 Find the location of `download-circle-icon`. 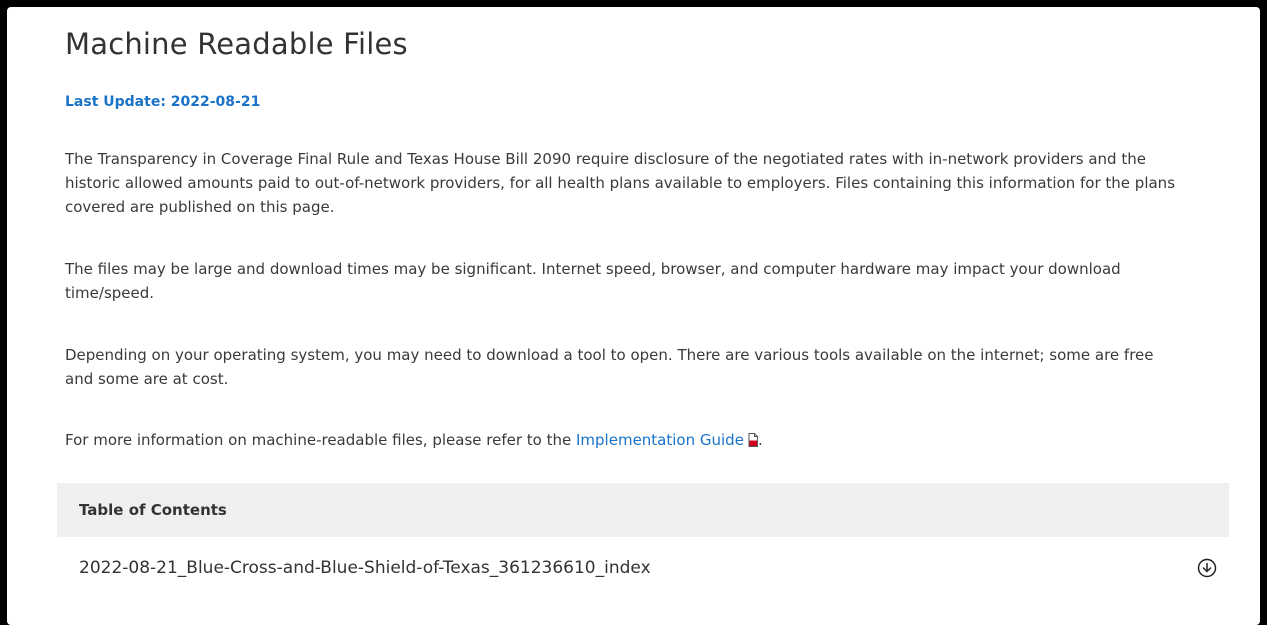

download-circle-icon is located at coordinates (1207, 568).